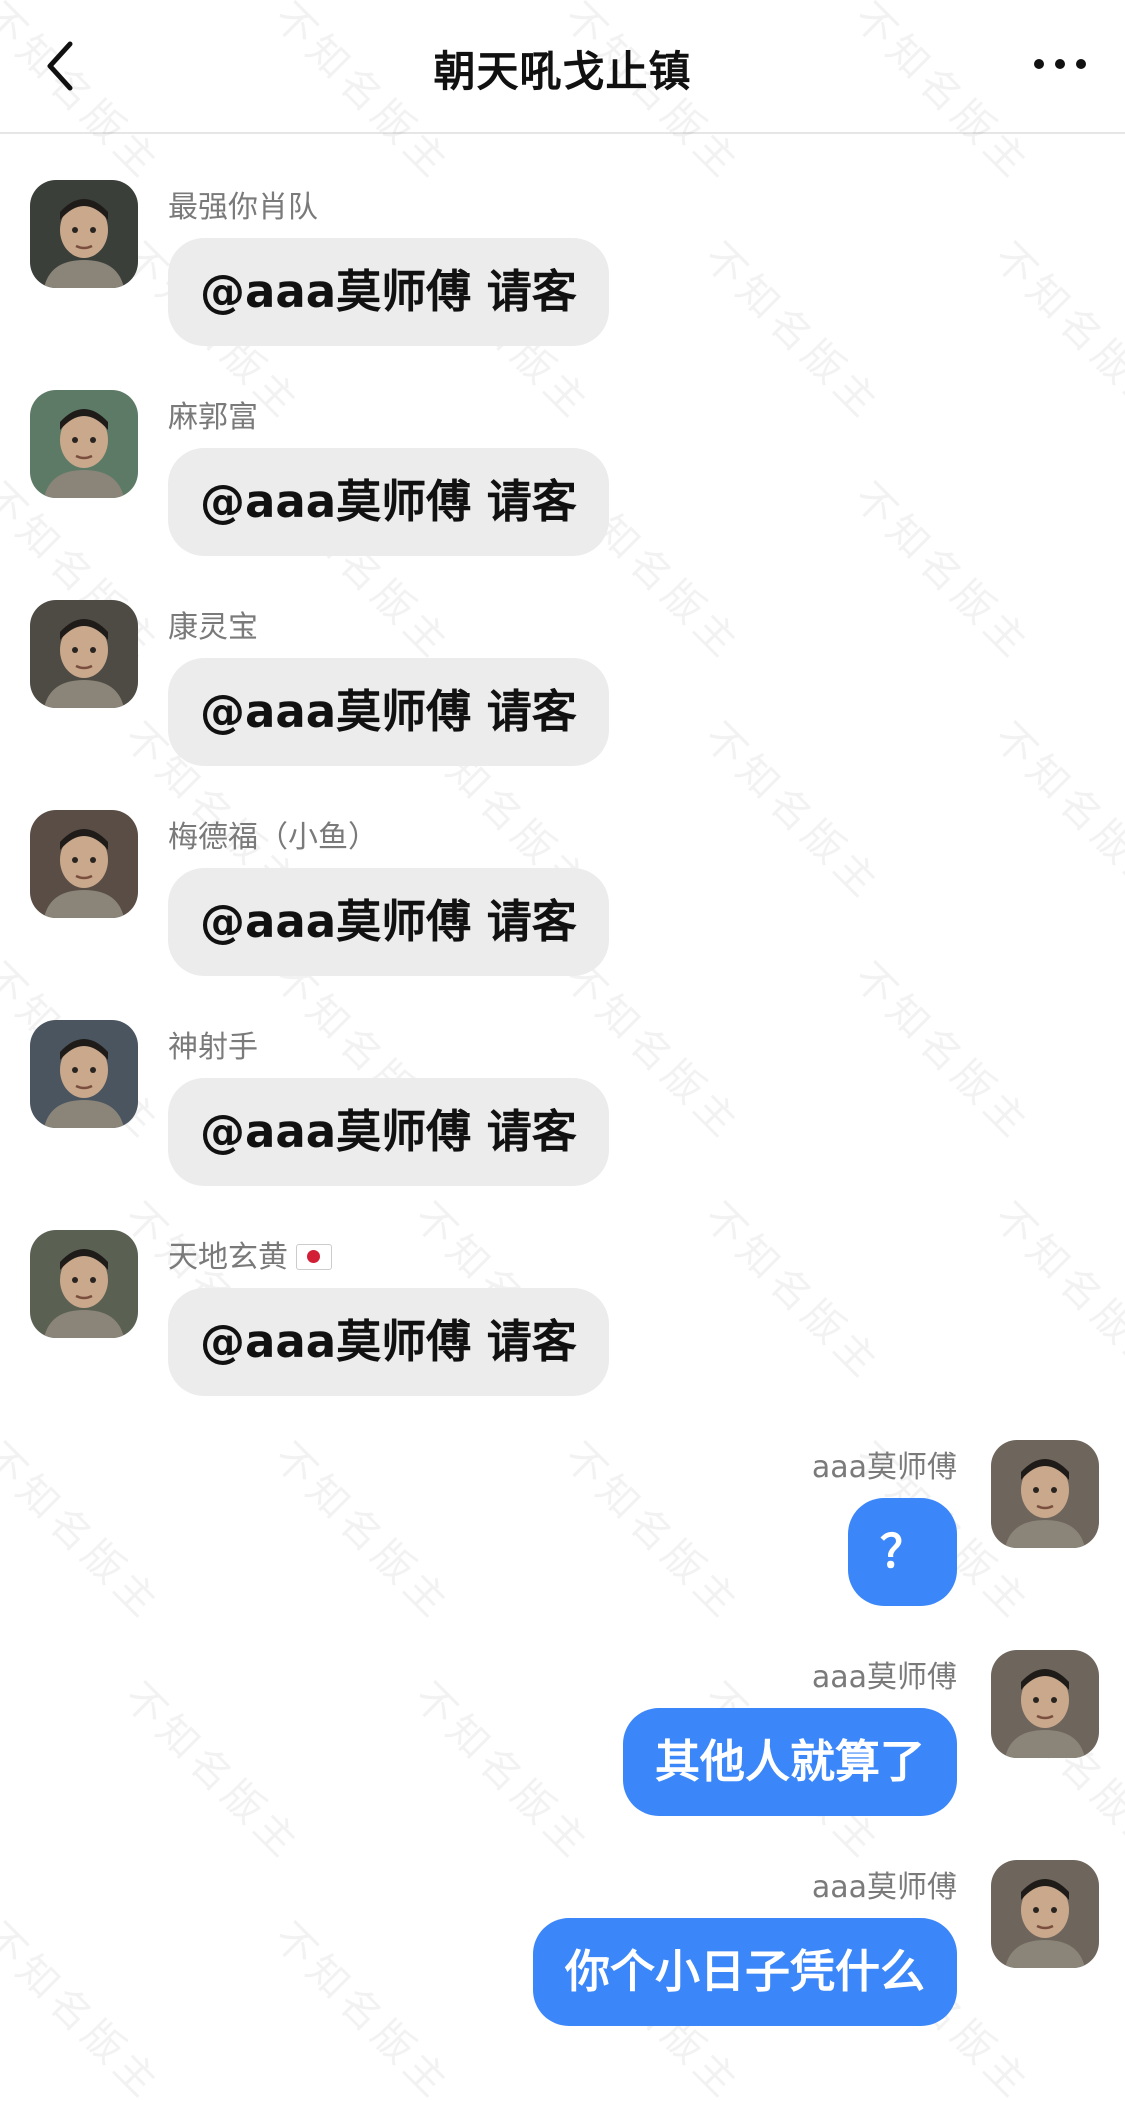  Describe the element at coordinates (744, 1972) in the screenshot. I see `message-bubble: 你个小日子凭什么` at that location.